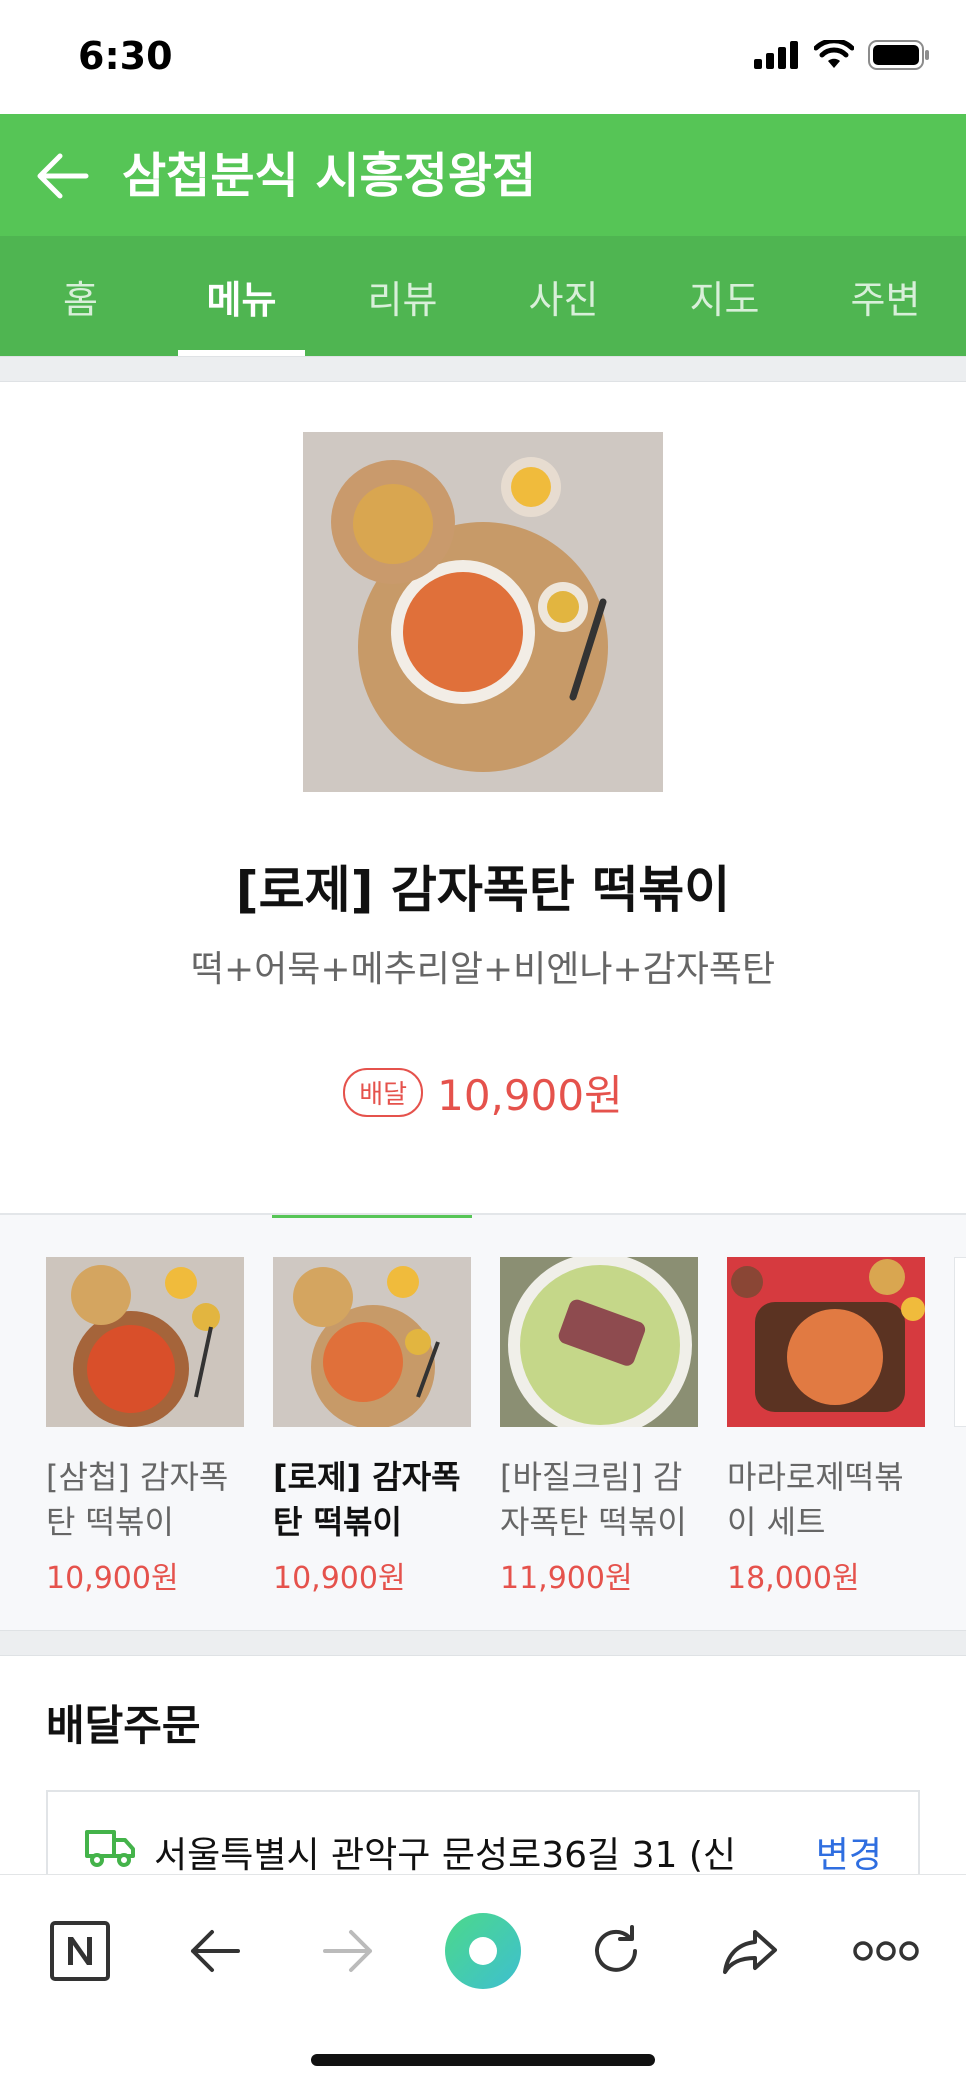 The height and width of the screenshot is (2092, 966). Describe the element at coordinates (483, 969) in the screenshot. I see `product-description: 떡+어묵+메추리알+비엔나+감자폭탄` at that location.